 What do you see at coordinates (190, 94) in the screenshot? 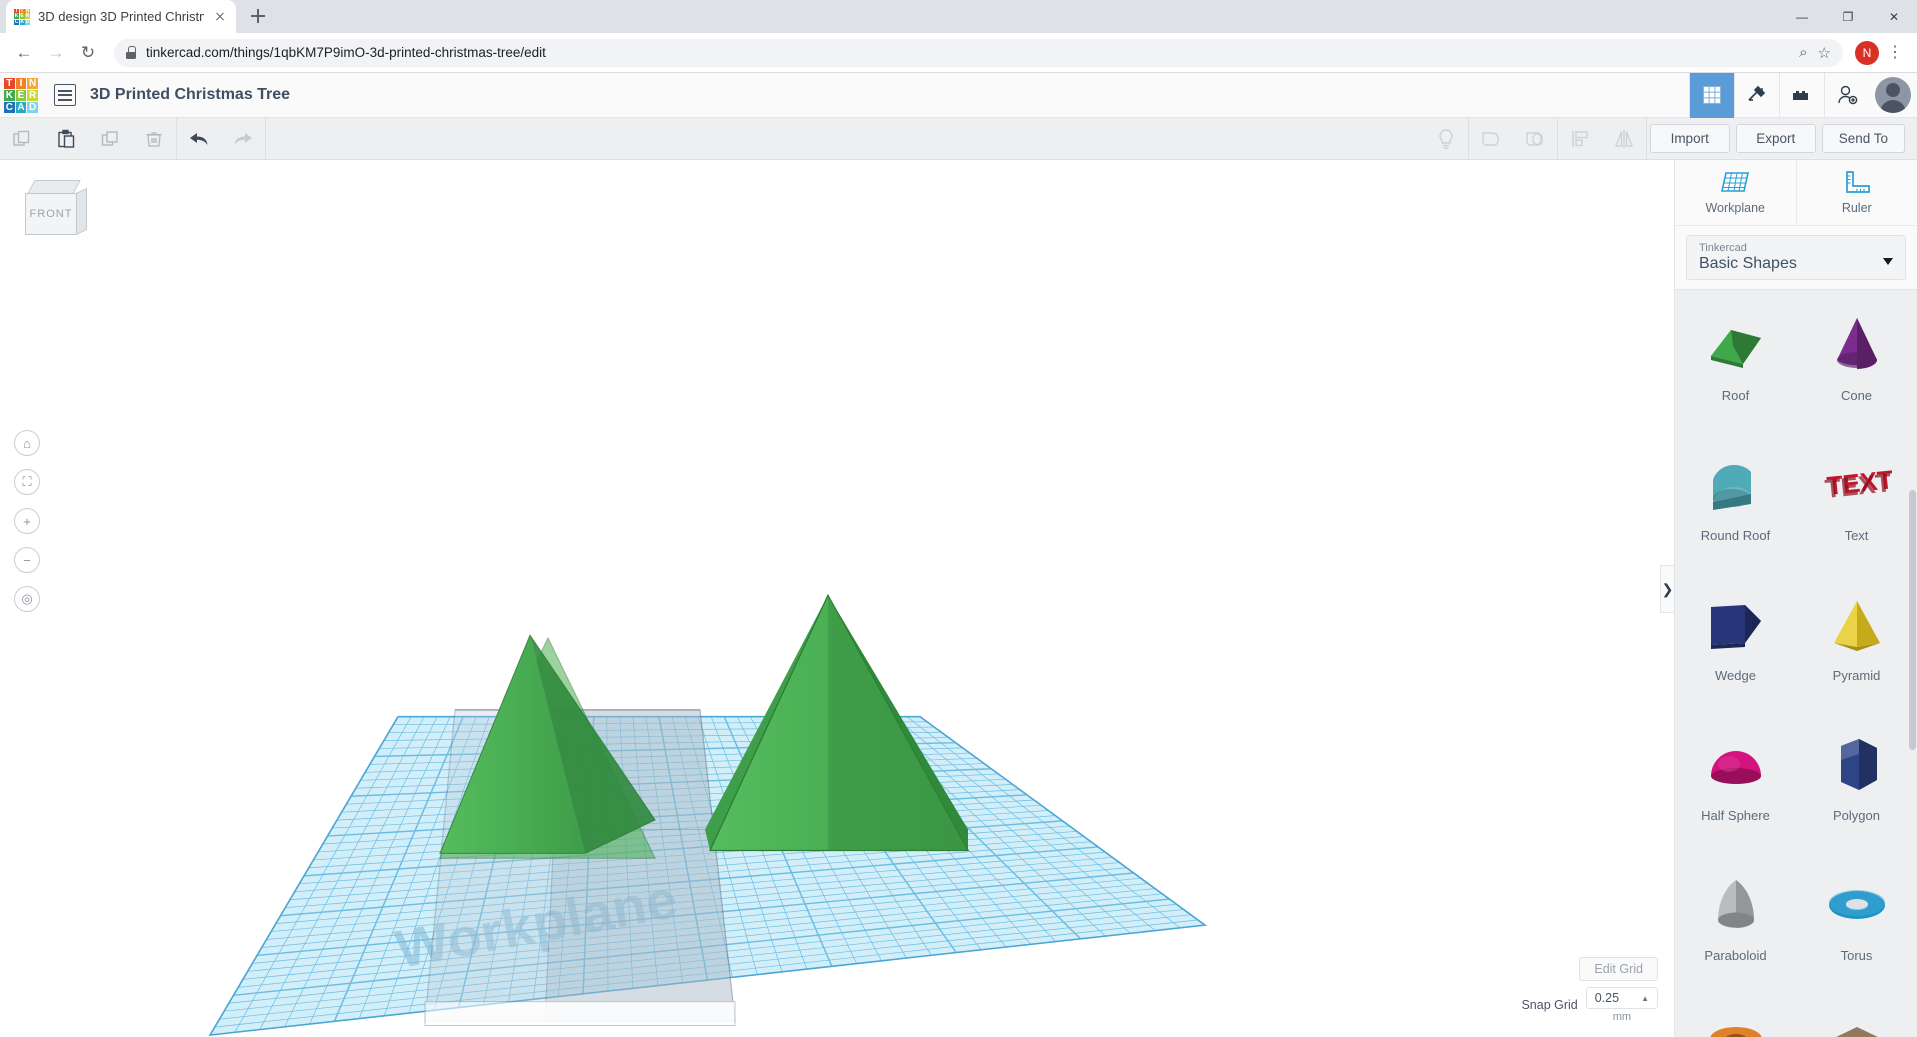
I see `page-title: 3D Printed Christmas Tree` at bounding box center [190, 94].